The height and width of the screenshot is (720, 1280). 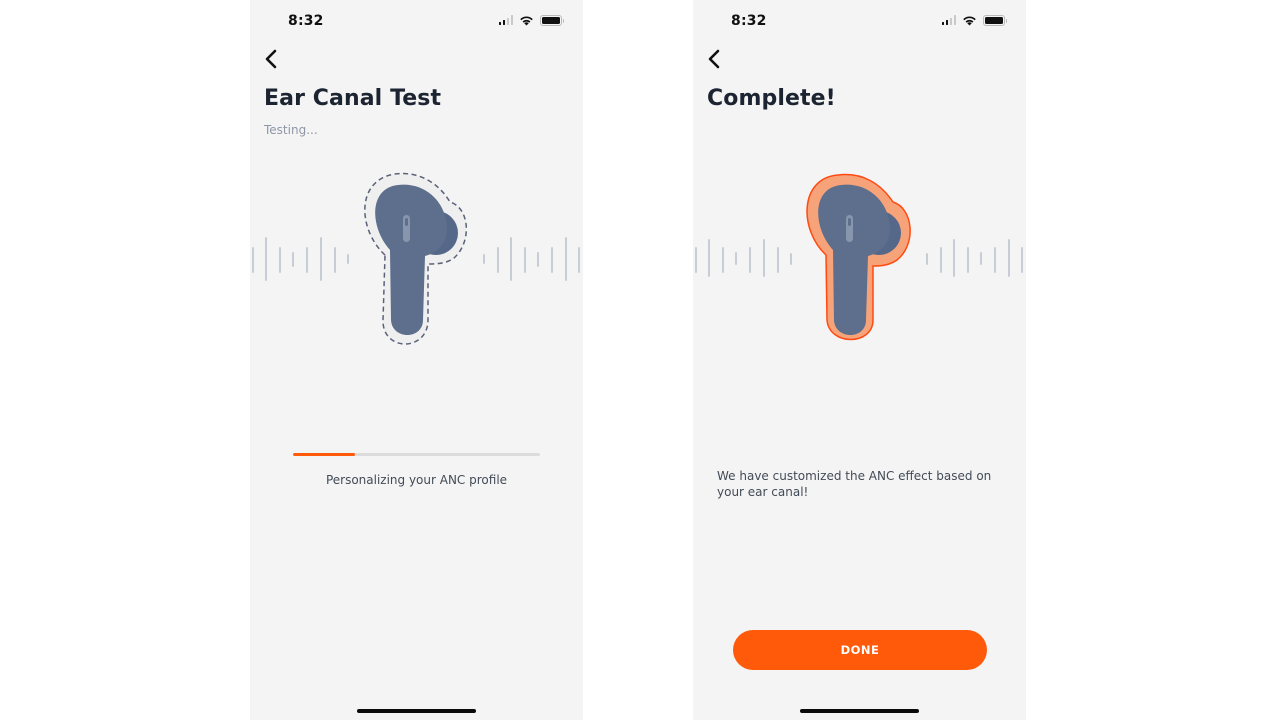 I want to click on progress-label: Personalizing your ANC profile, so click(x=416, y=480).